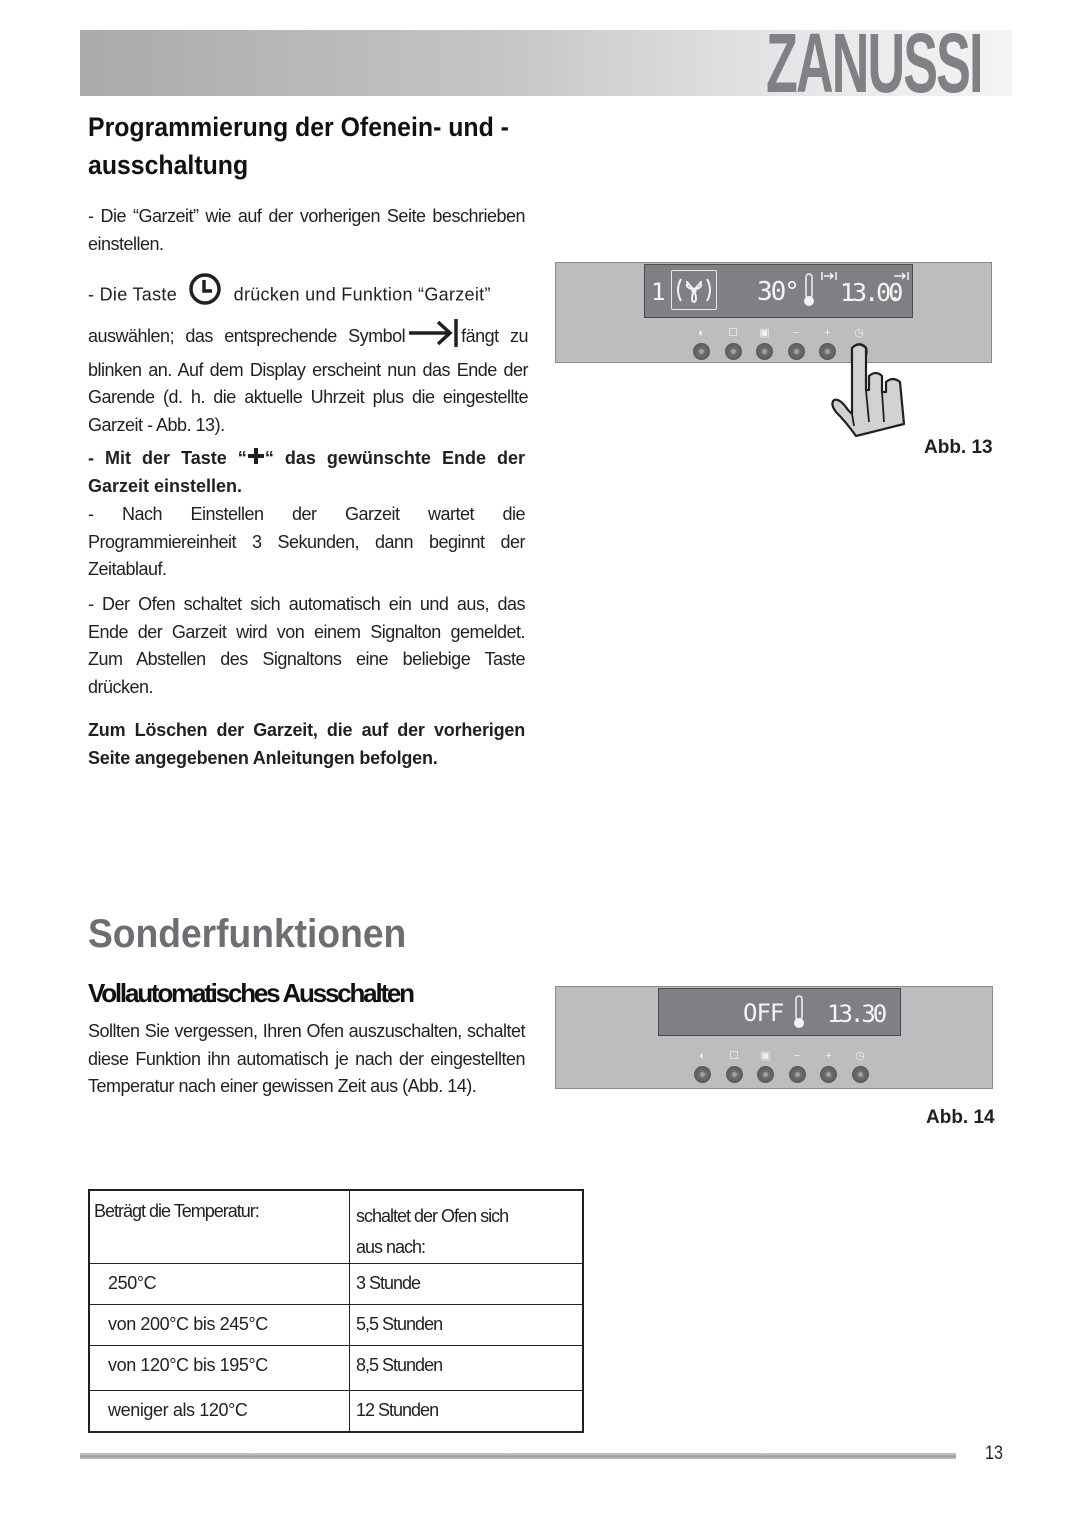 Image resolution: width=1080 pixels, height=1532 pixels. I want to click on table-row: von 200°C bis 245°C 5,5 Stunden, so click(336, 1325).